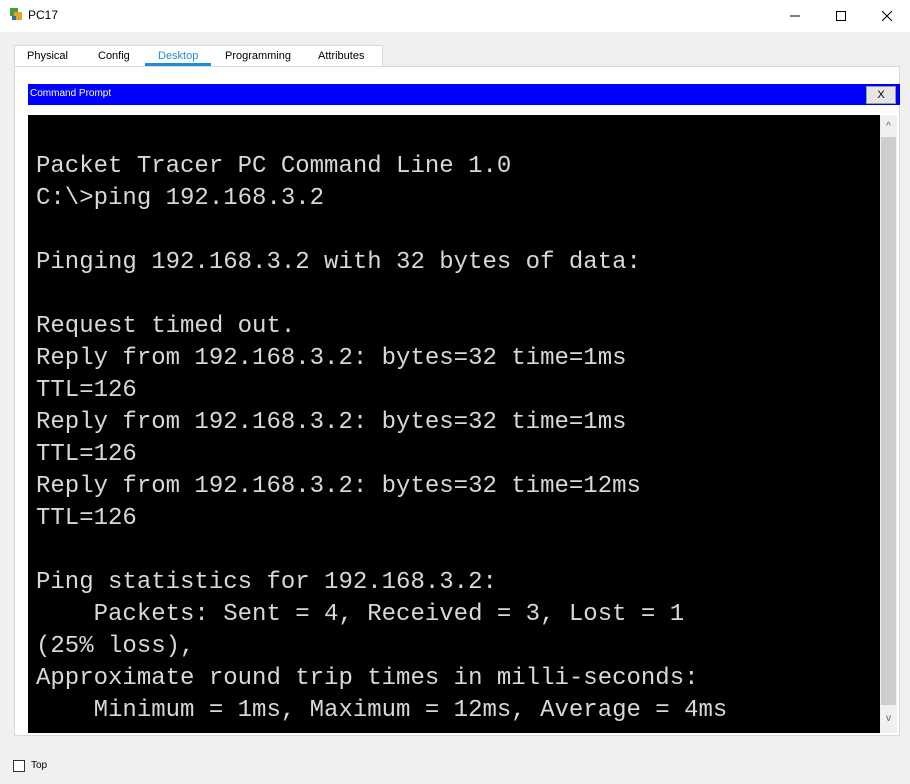 The image size is (910, 784). Describe the element at coordinates (71, 93) in the screenshot. I see `command-prompt-title: Command Prompt` at that location.